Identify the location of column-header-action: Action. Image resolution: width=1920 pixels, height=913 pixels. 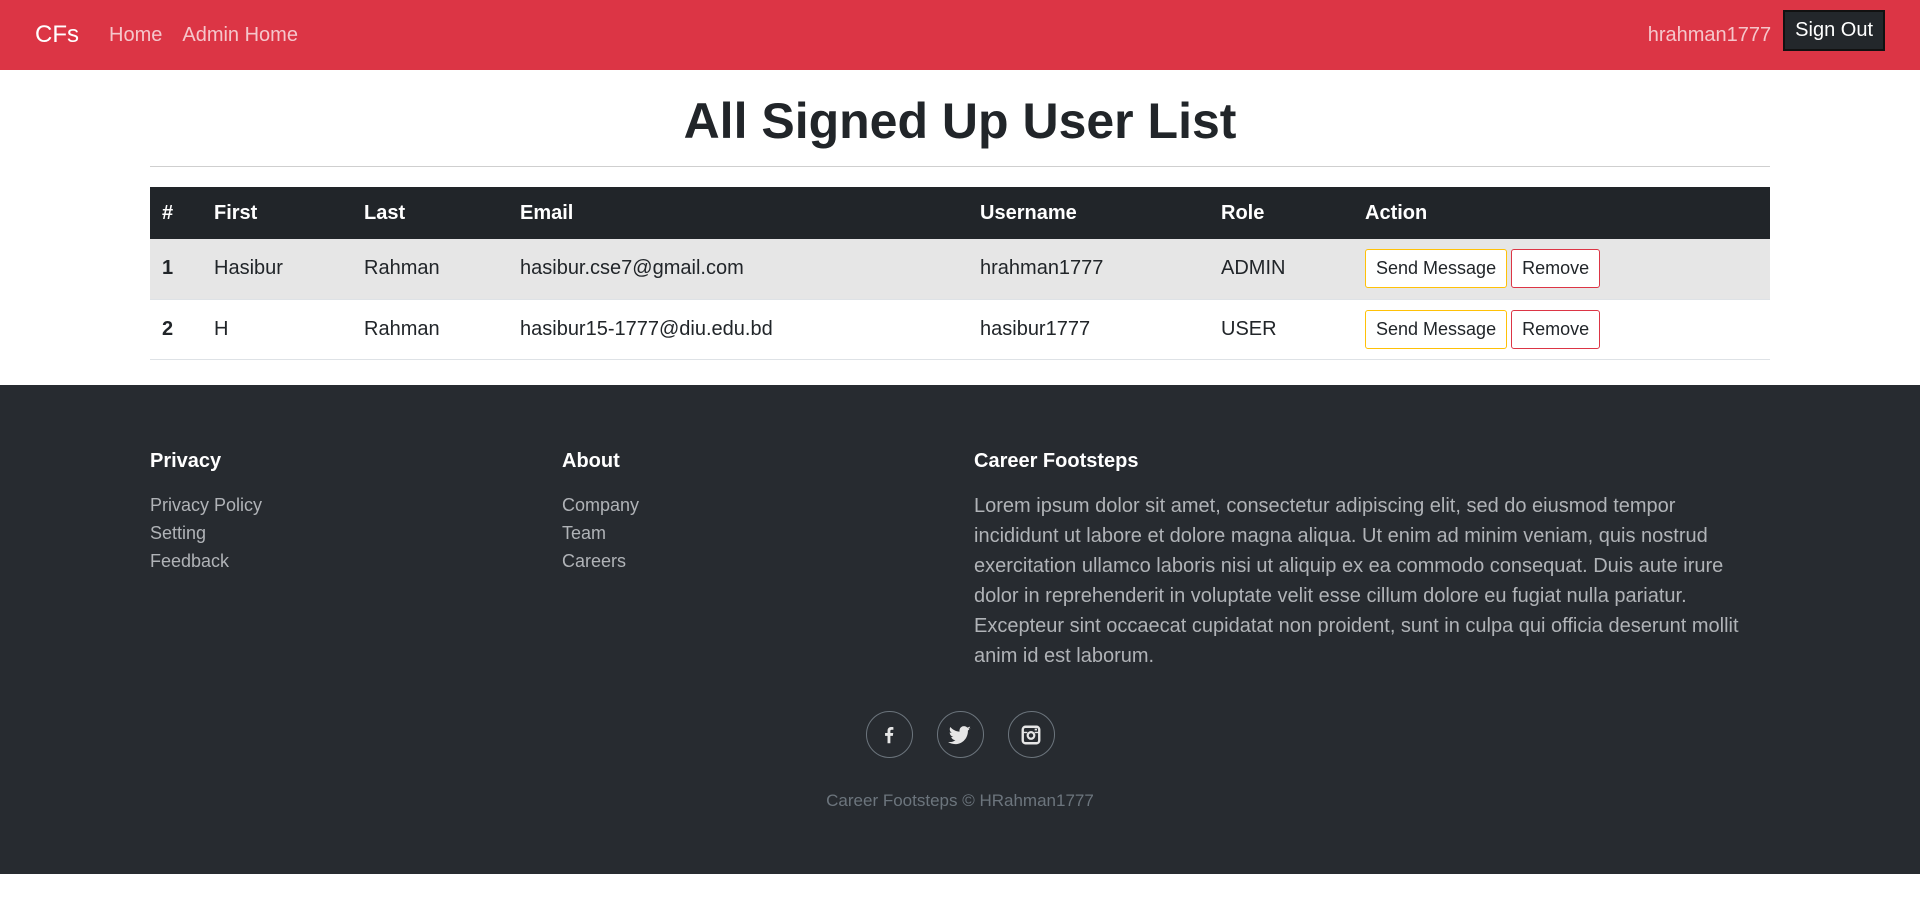
(1561, 213).